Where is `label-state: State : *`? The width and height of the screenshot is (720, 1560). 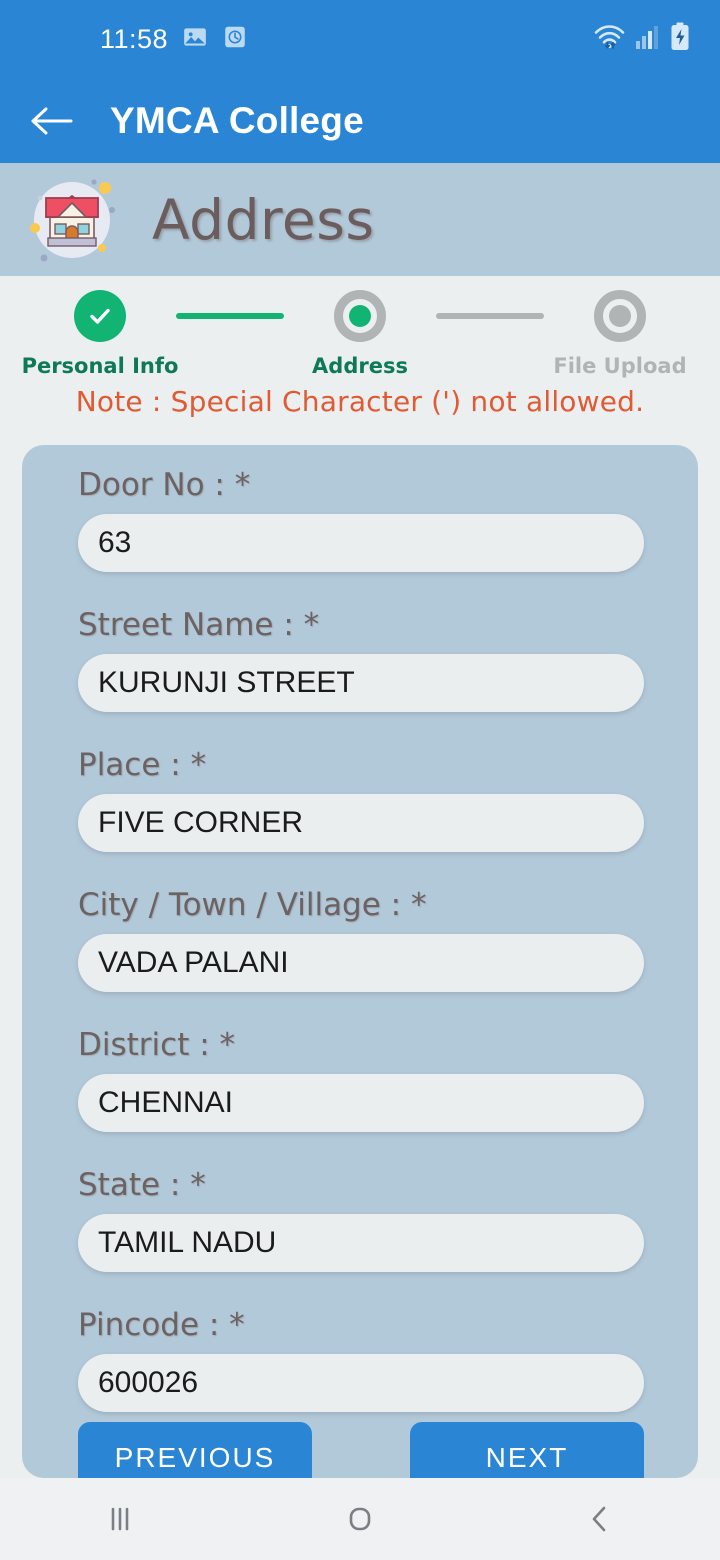
label-state: State : * is located at coordinates (142, 1185).